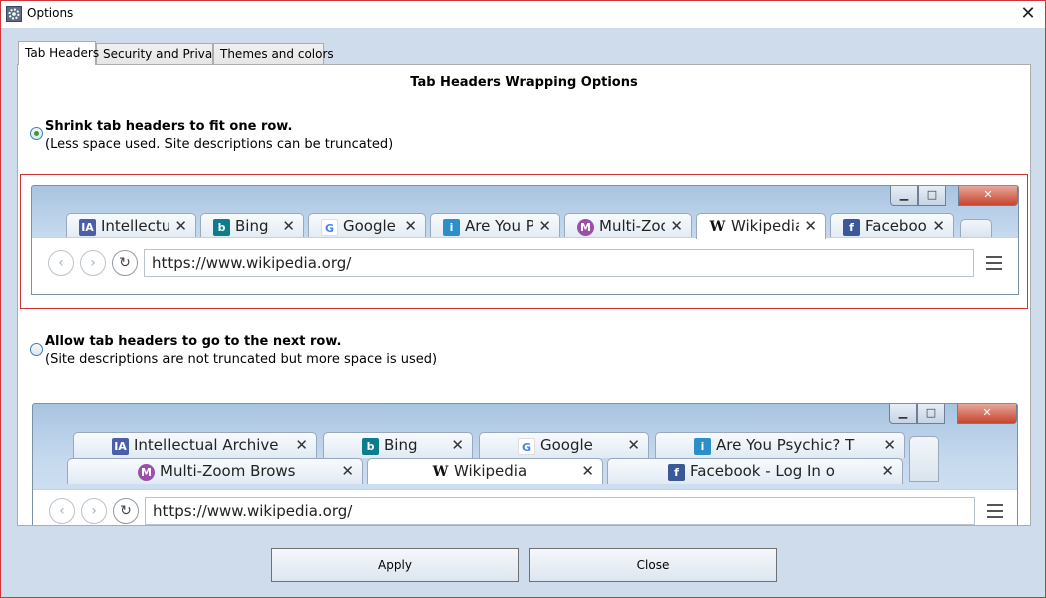  What do you see at coordinates (653, 565) in the screenshot?
I see `close-button: Close` at bounding box center [653, 565].